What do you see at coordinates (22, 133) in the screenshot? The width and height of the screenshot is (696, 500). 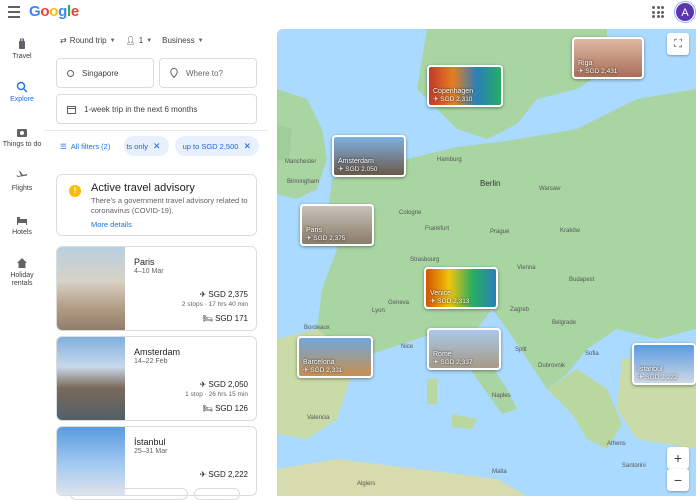 I see `camera-icon` at bounding box center [22, 133].